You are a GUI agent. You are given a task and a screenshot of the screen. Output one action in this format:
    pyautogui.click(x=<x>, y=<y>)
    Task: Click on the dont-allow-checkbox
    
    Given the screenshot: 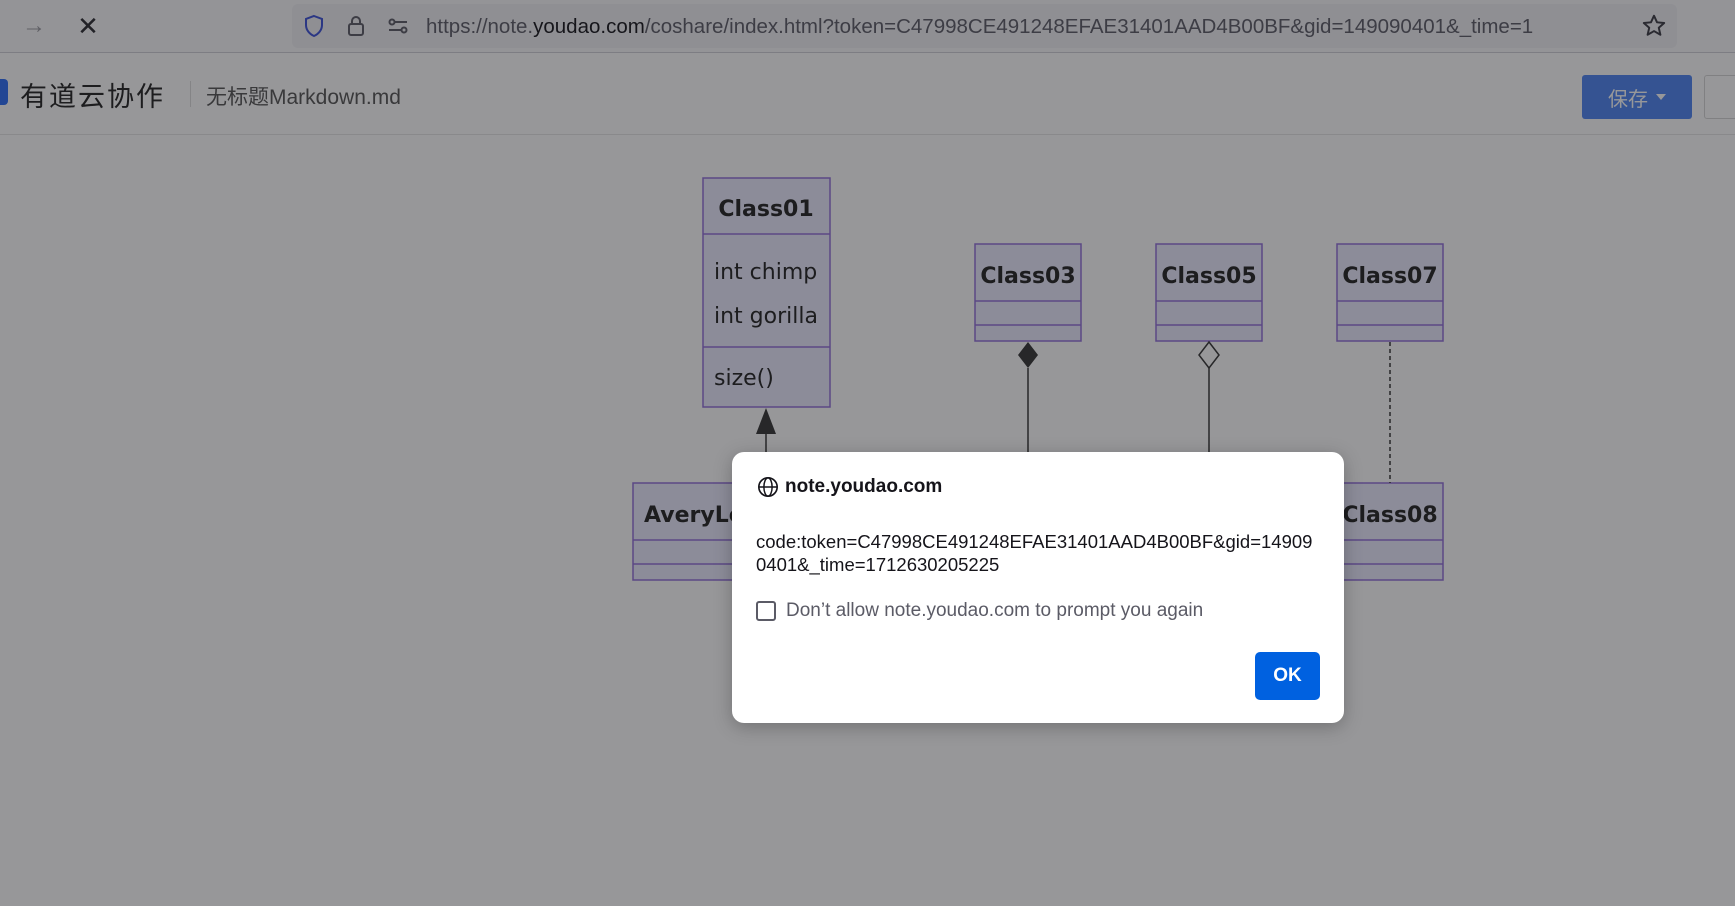 What is the action you would take?
    pyautogui.click(x=766, y=611)
    